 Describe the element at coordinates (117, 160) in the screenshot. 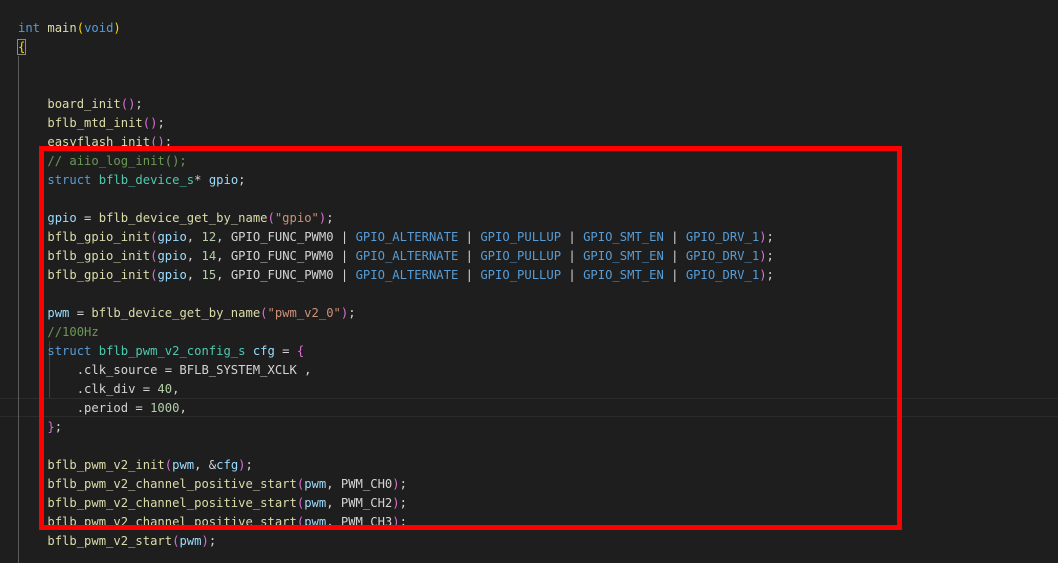

I see `code-token: // aiio_log_init();` at that location.